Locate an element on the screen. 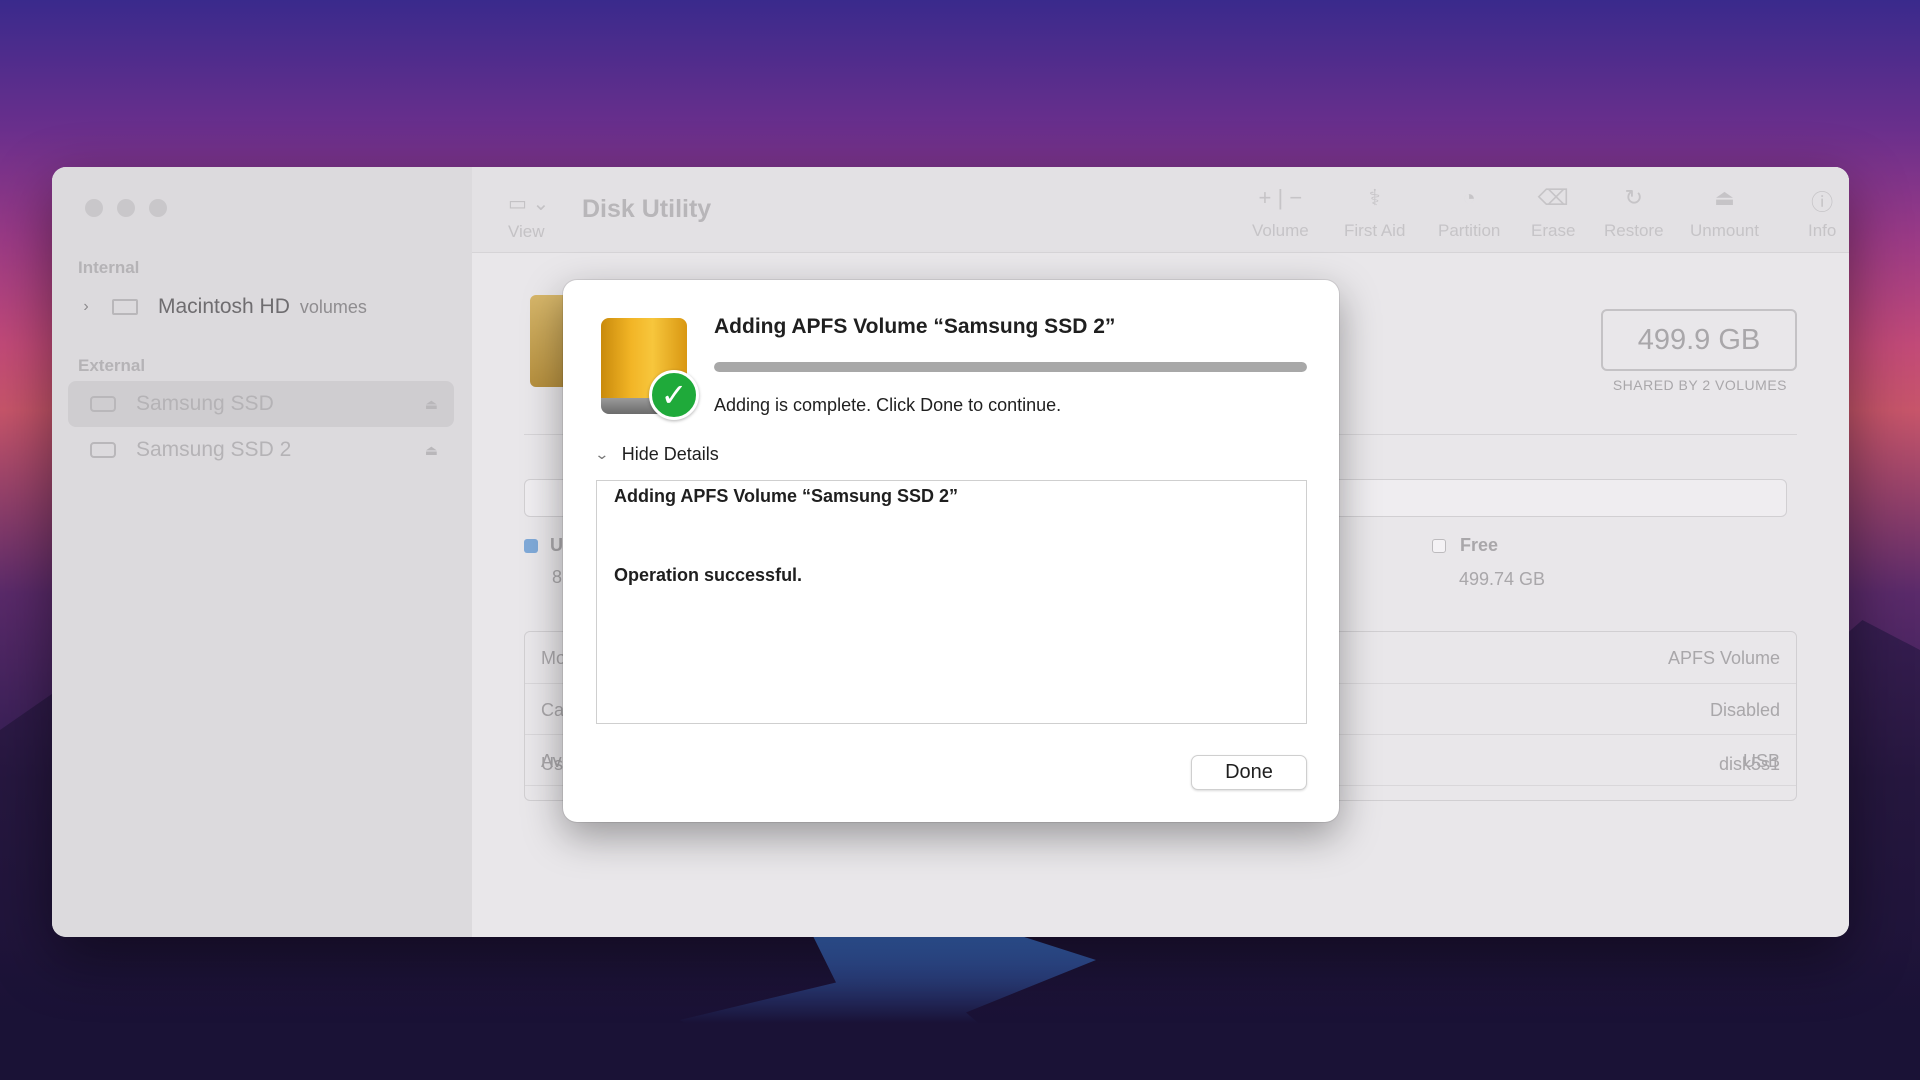 The image size is (1920, 1080). legend-free: Free is located at coordinates (1465, 545).